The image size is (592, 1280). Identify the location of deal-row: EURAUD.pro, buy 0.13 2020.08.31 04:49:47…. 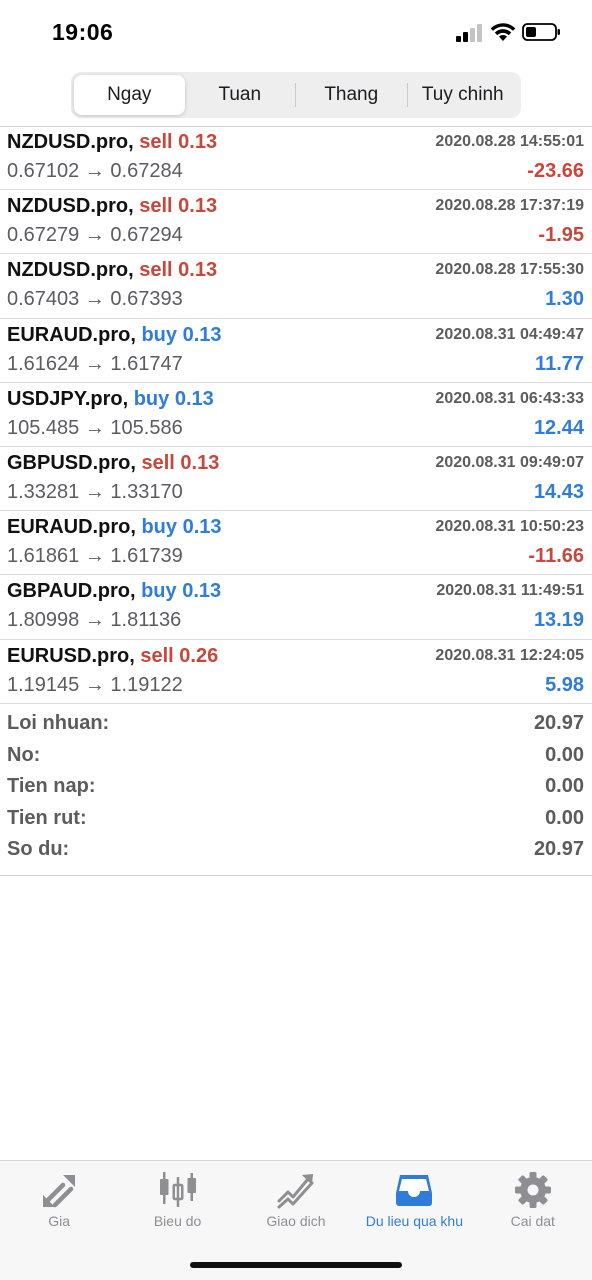
(296, 351).